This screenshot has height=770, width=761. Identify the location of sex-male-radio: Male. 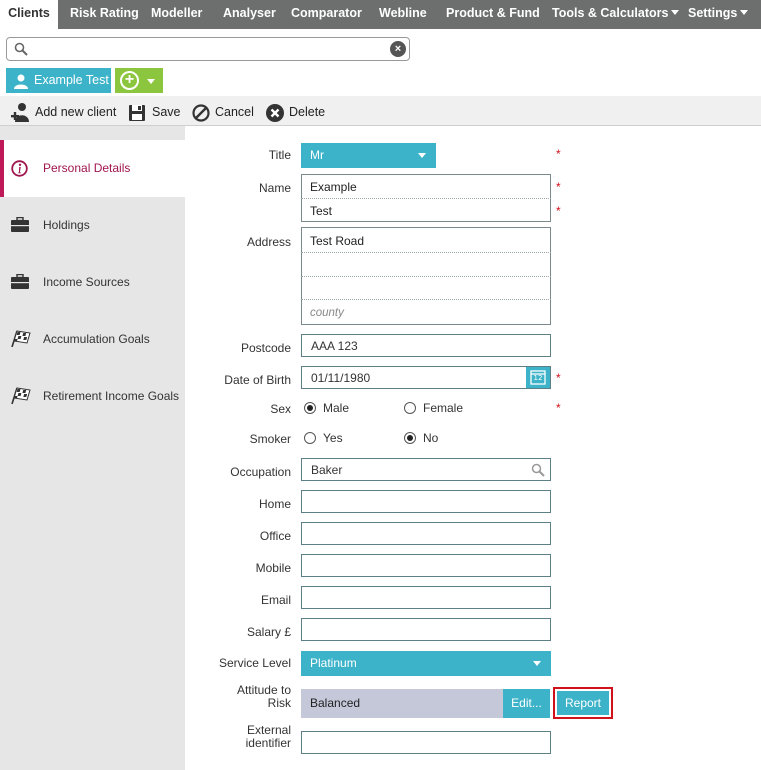
(339, 408).